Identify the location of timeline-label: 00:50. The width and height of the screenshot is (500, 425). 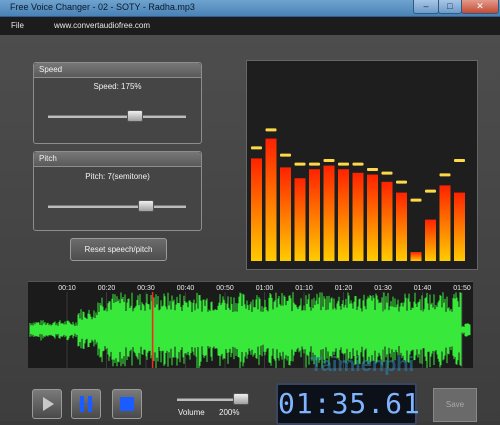
(225, 288).